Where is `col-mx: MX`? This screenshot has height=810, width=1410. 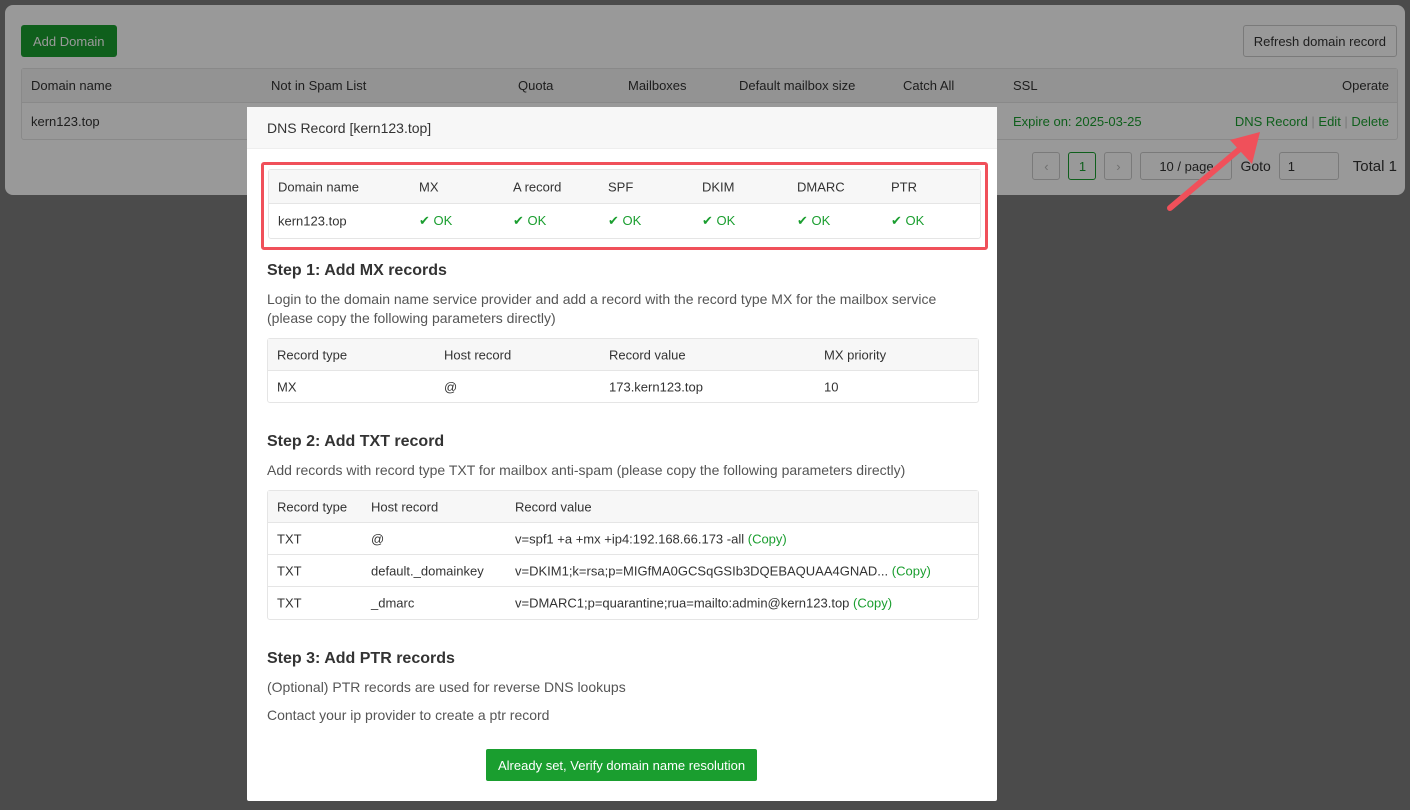
col-mx: MX is located at coordinates (429, 186).